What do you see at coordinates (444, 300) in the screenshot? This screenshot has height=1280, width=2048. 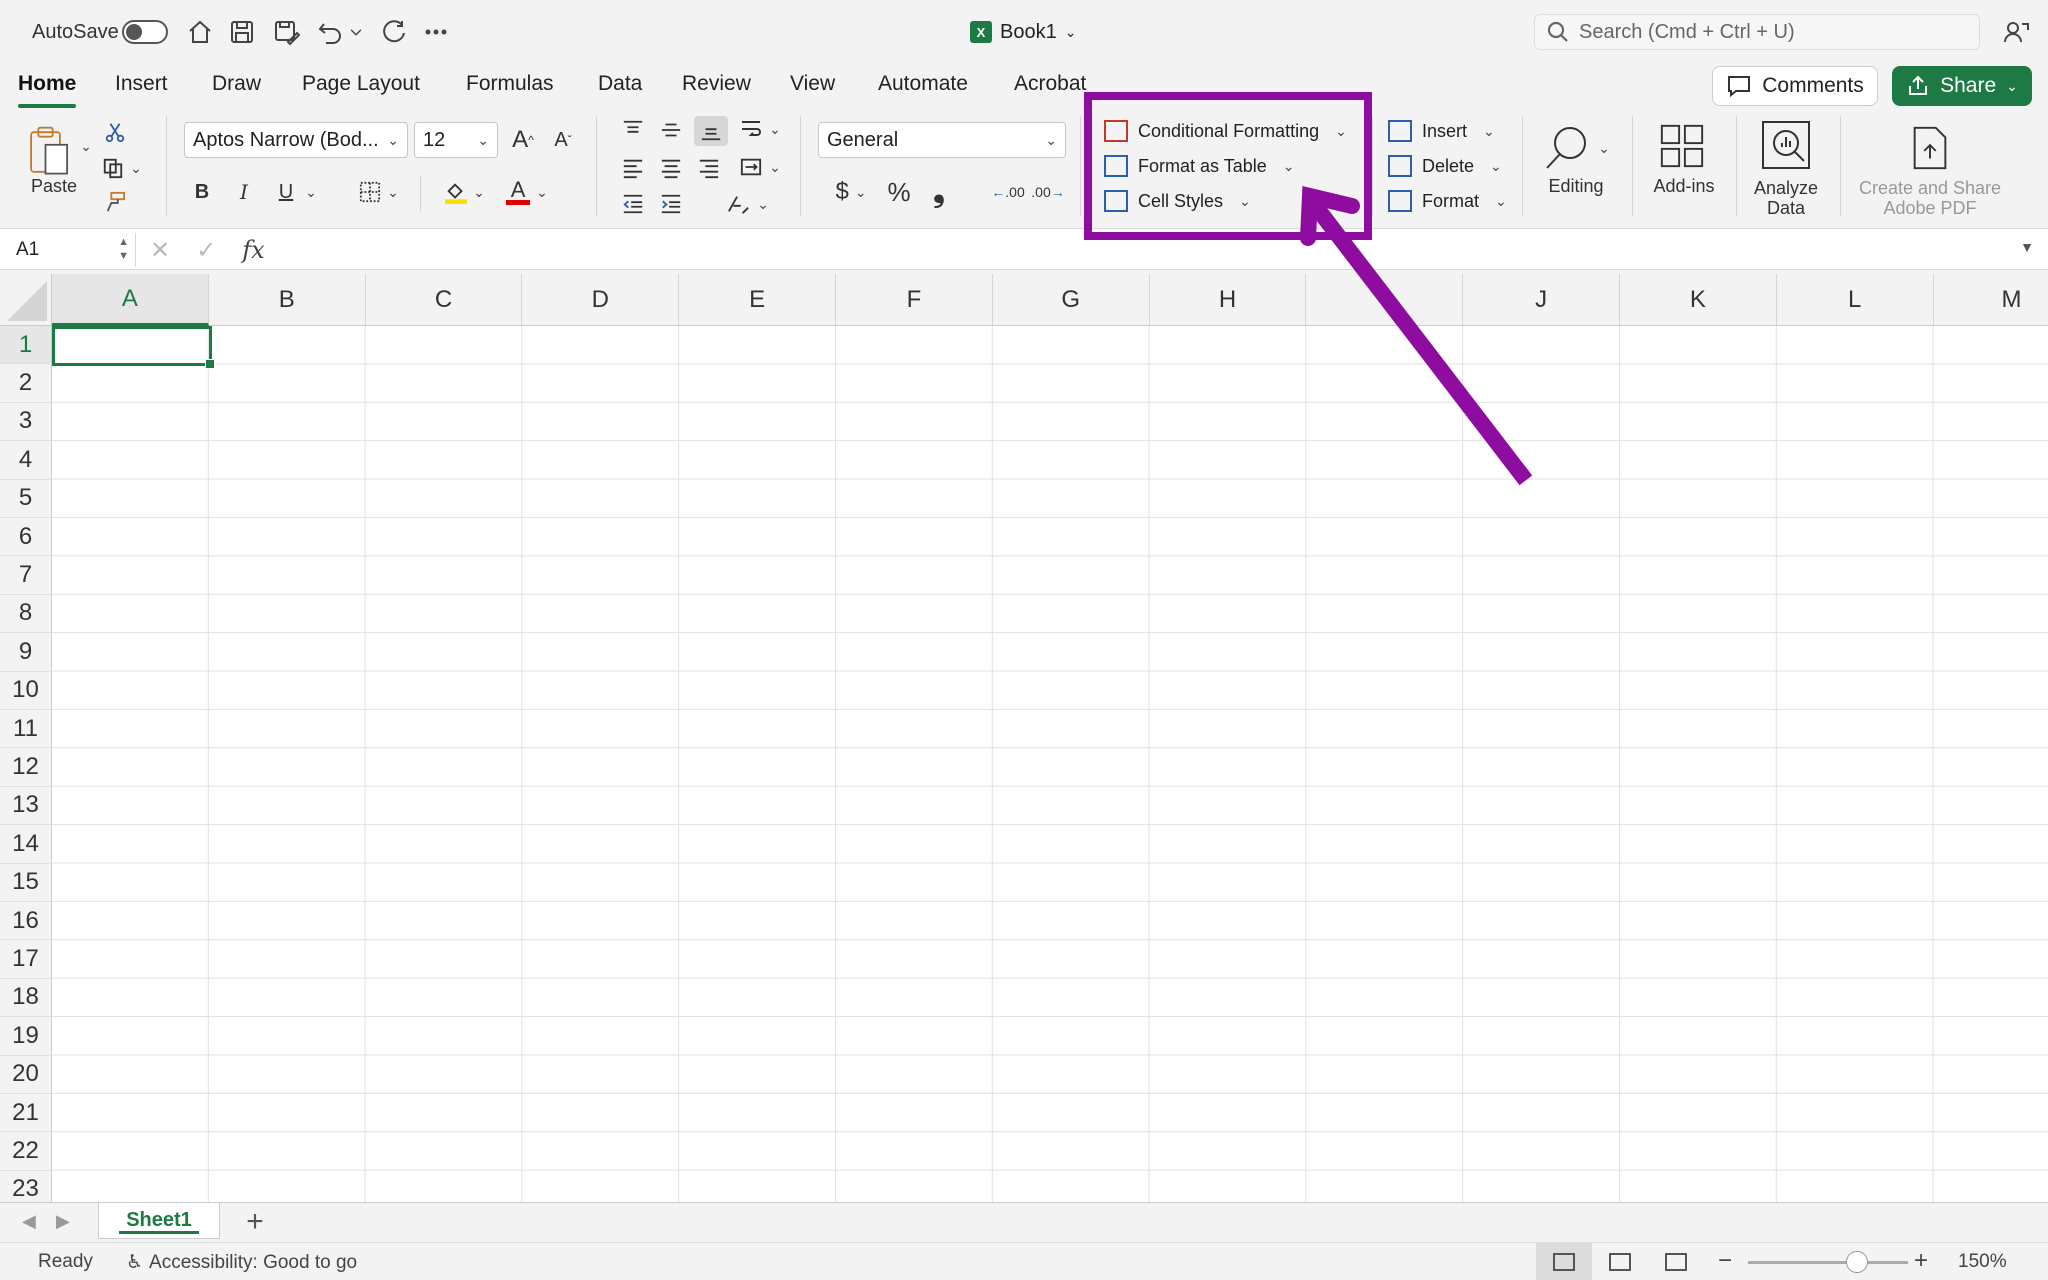 I see `column-header: C` at bounding box center [444, 300].